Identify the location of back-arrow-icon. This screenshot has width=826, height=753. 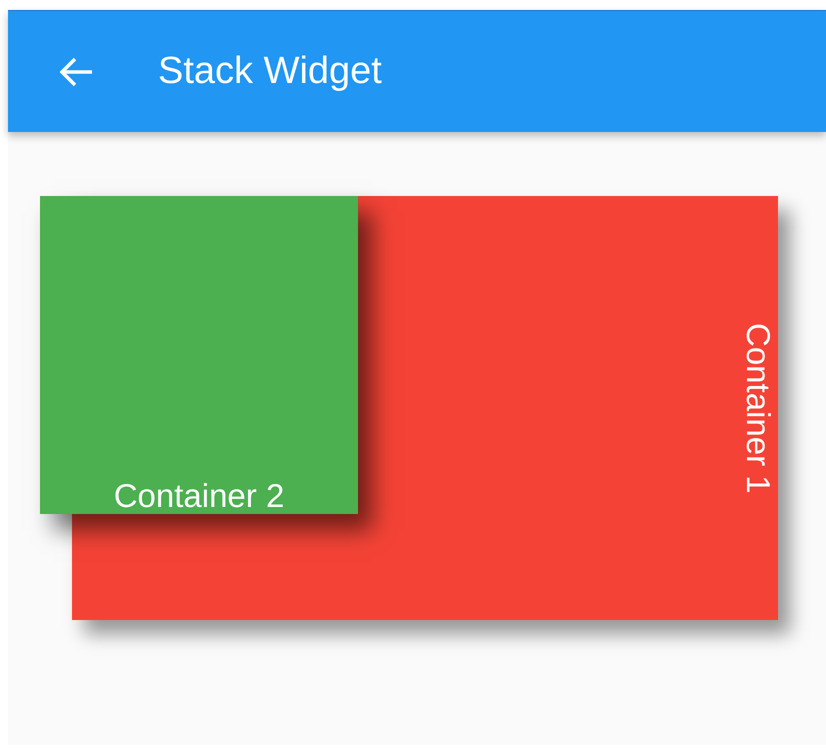
(76, 71).